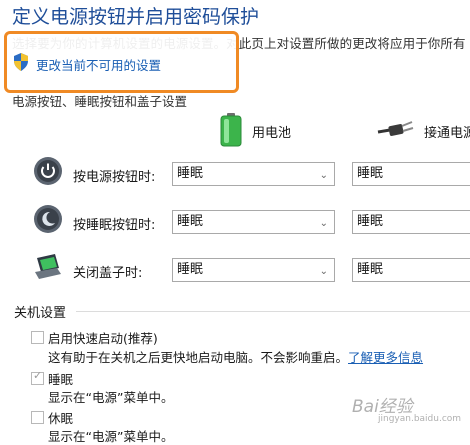 The height and width of the screenshot is (445, 470). What do you see at coordinates (385, 357) in the screenshot?
I see `learn-more-link: 了解更多信息` at bounding box center [385, 357].